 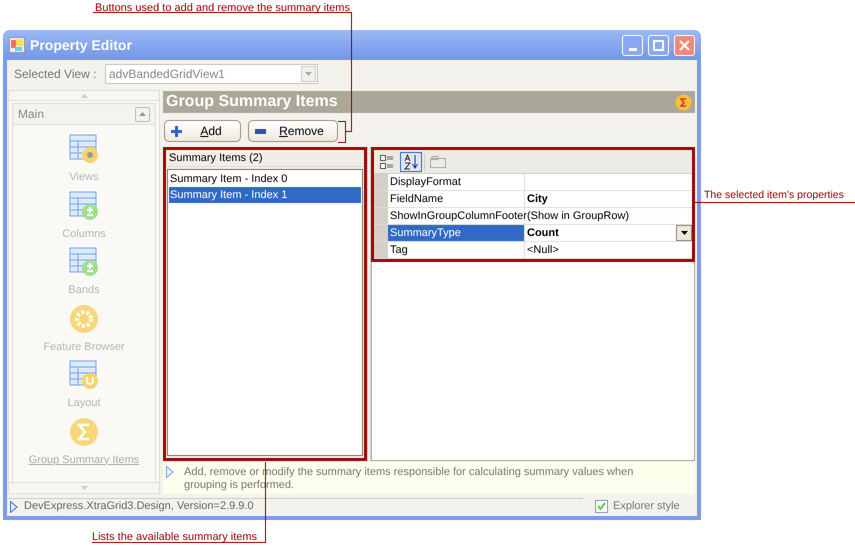 I want to click on property-name: Tag, so click(x=456, y=250).